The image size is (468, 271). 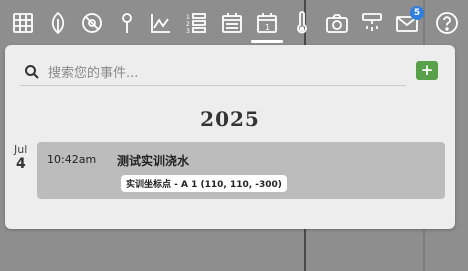 I want to click on search-input, so click(x=223, y=73).